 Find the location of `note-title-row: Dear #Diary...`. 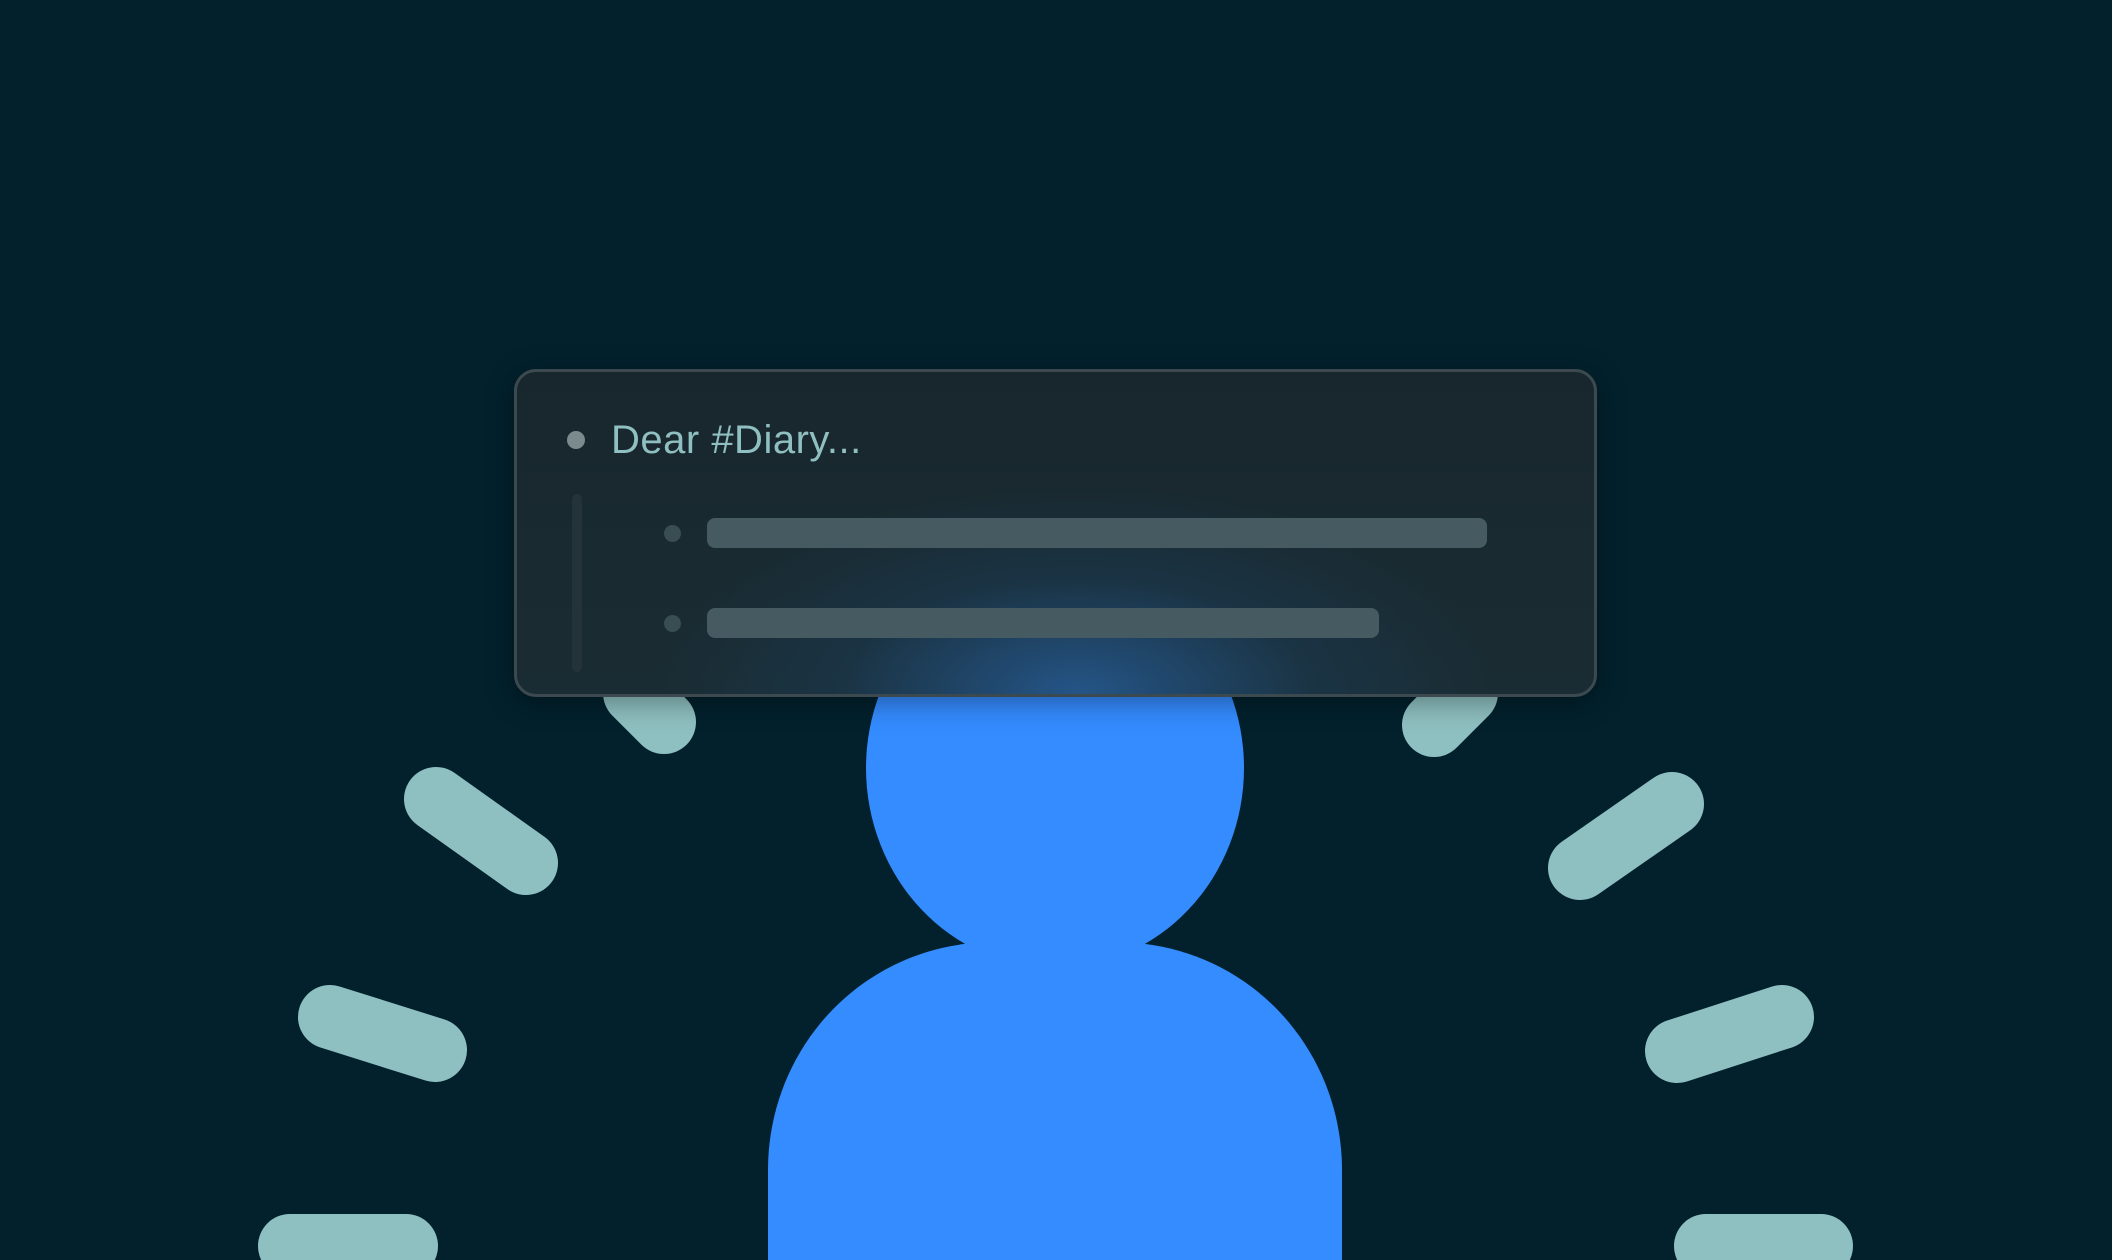

note-title-row: Dear #Diary... is located at coordinates (714, 440).